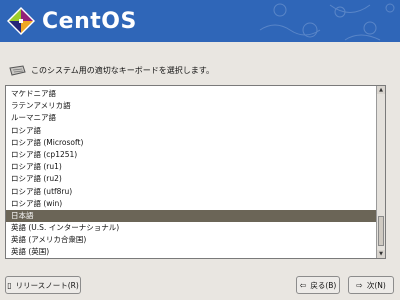 Image resolution: width=400 pixels, height=300 pixels. I want to click on back-arrow-icon: ⇦, so click(303, 285).